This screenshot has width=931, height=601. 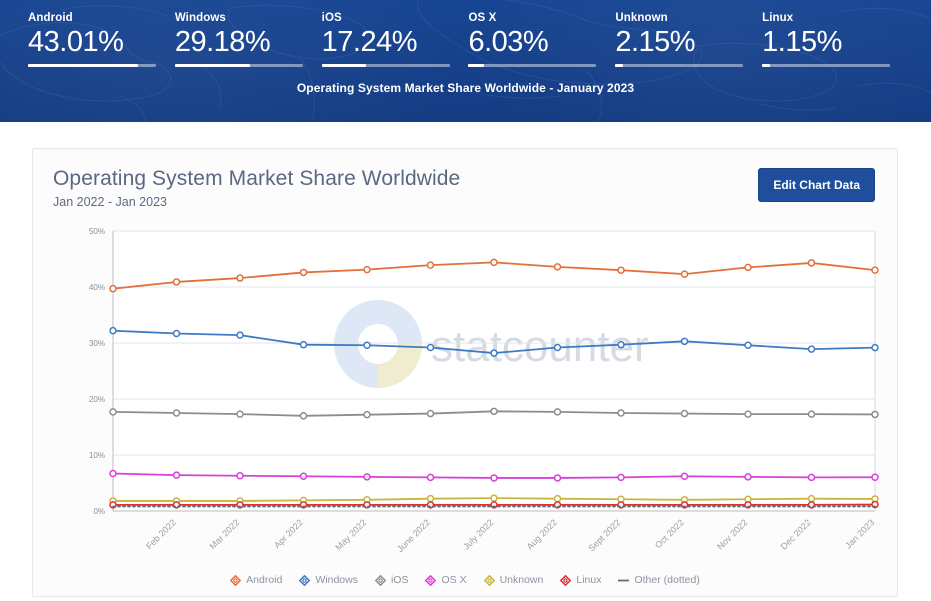 I want to click on stat-value: 29.18%, so click(x=222, y=42).